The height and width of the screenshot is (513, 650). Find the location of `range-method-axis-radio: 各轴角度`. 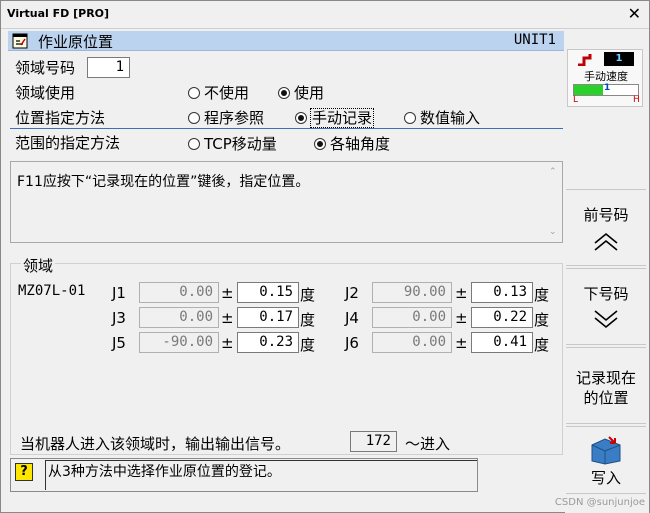

range-method-axis-radio: 各轴角度 is located at coordinates (352, 143).